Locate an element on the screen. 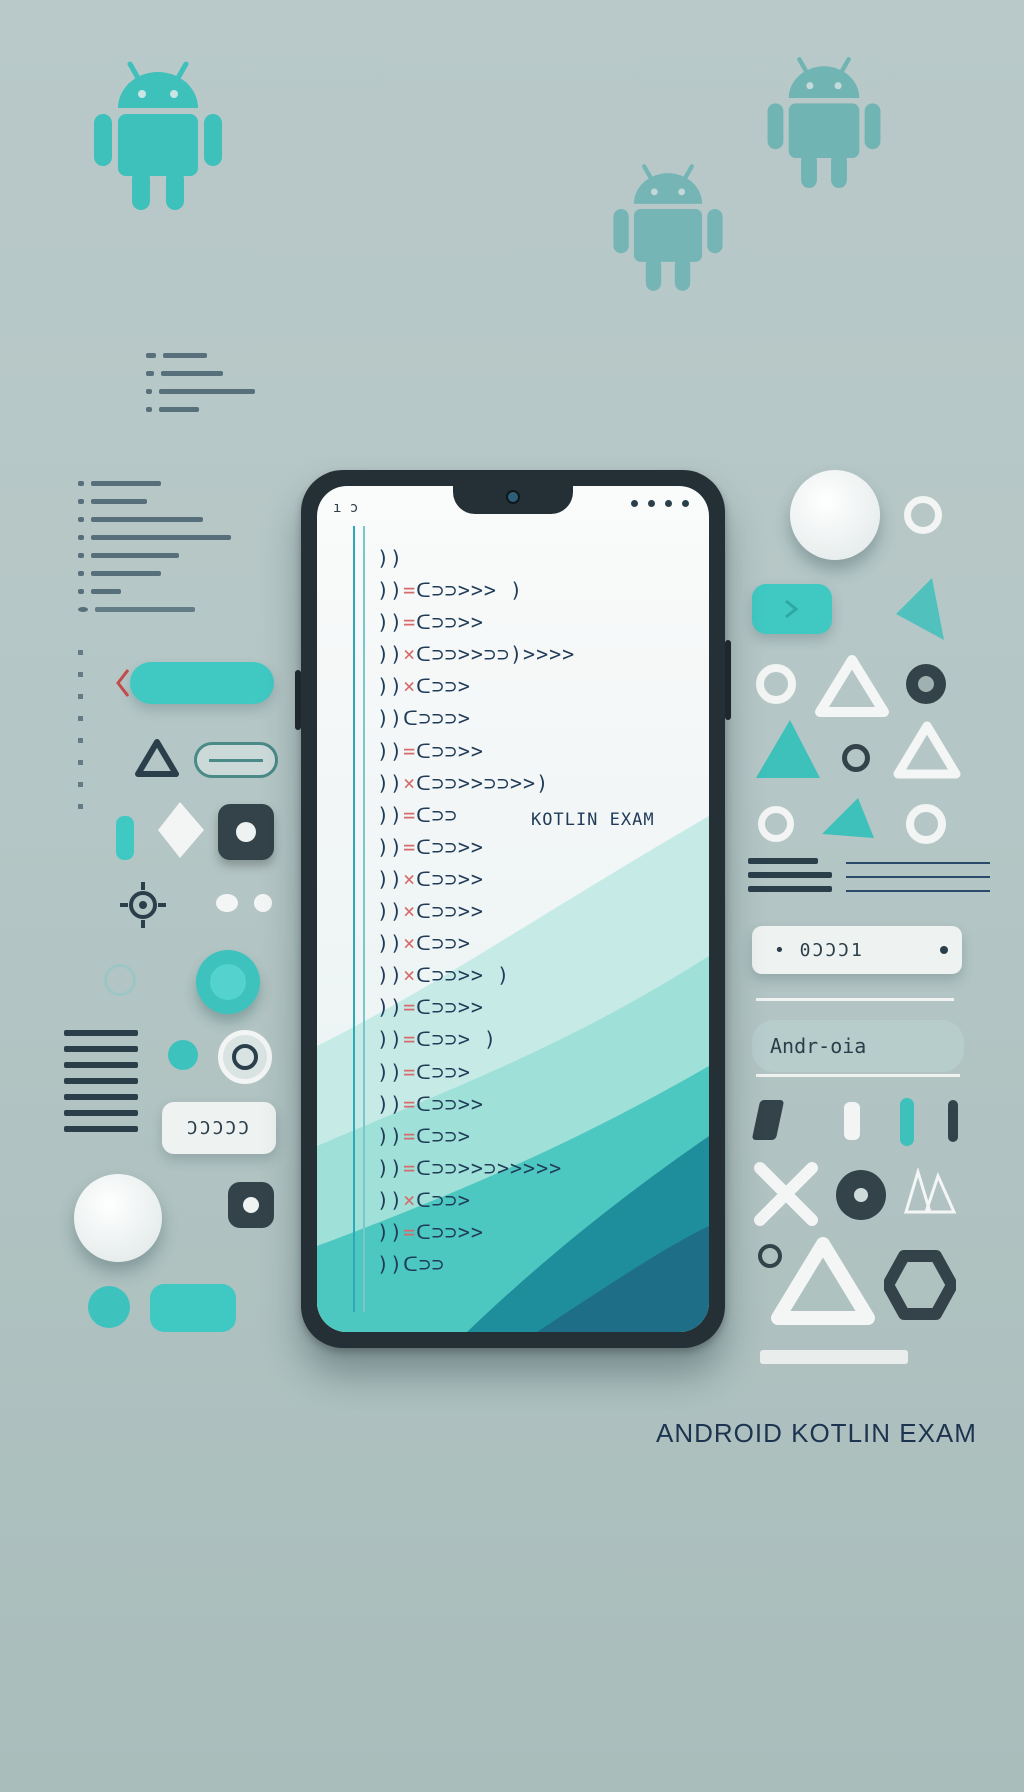 The height and width of the screenshot is (1792, 1024). indent-guide is located at coordinates (354, 919).